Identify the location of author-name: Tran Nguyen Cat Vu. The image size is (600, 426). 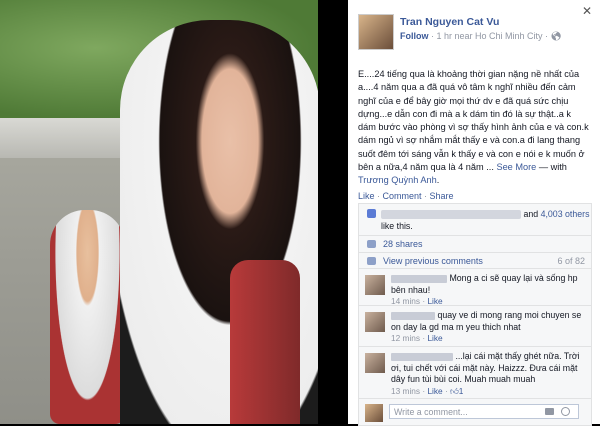
(449, 22).